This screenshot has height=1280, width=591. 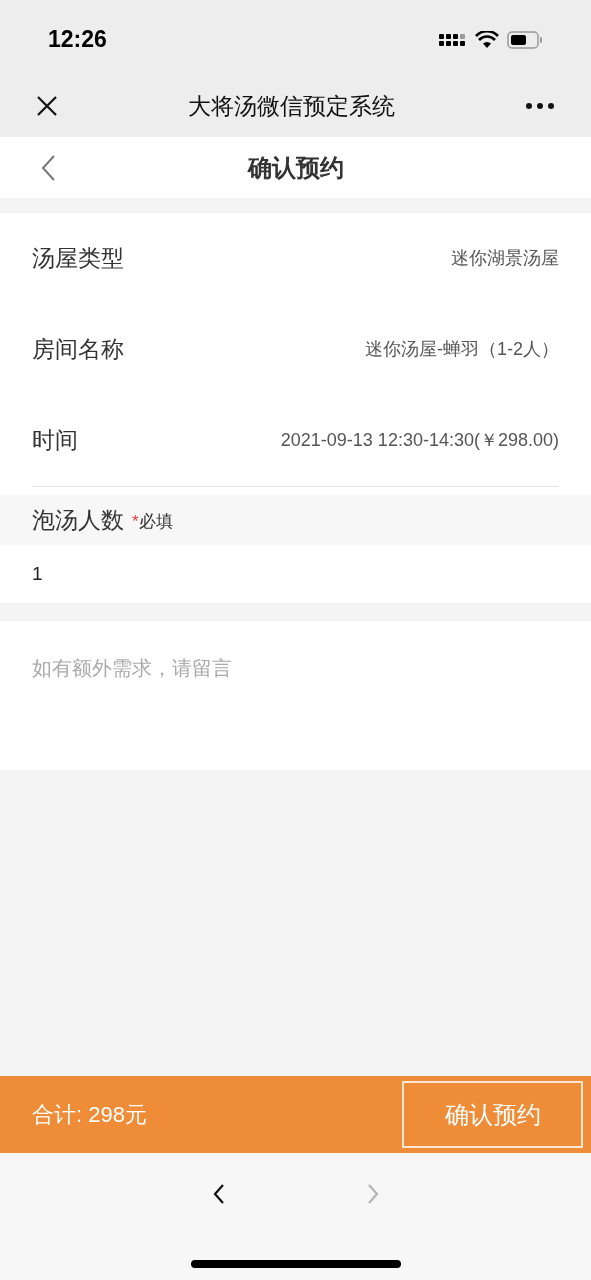 What do you see at coordinates (78, 350) in the screenshot?
I see `field-label: 房间名称` at bounding box center [78, 350].